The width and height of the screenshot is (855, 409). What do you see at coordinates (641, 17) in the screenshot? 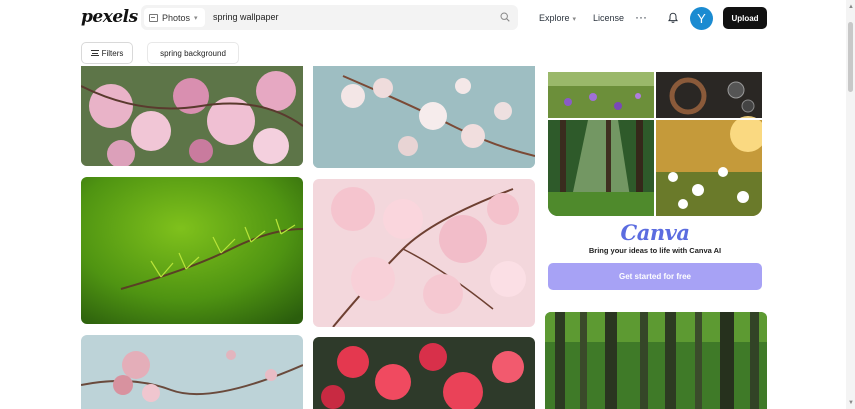
I see `more-menu-button: ···` at bounding box center [641, 17].